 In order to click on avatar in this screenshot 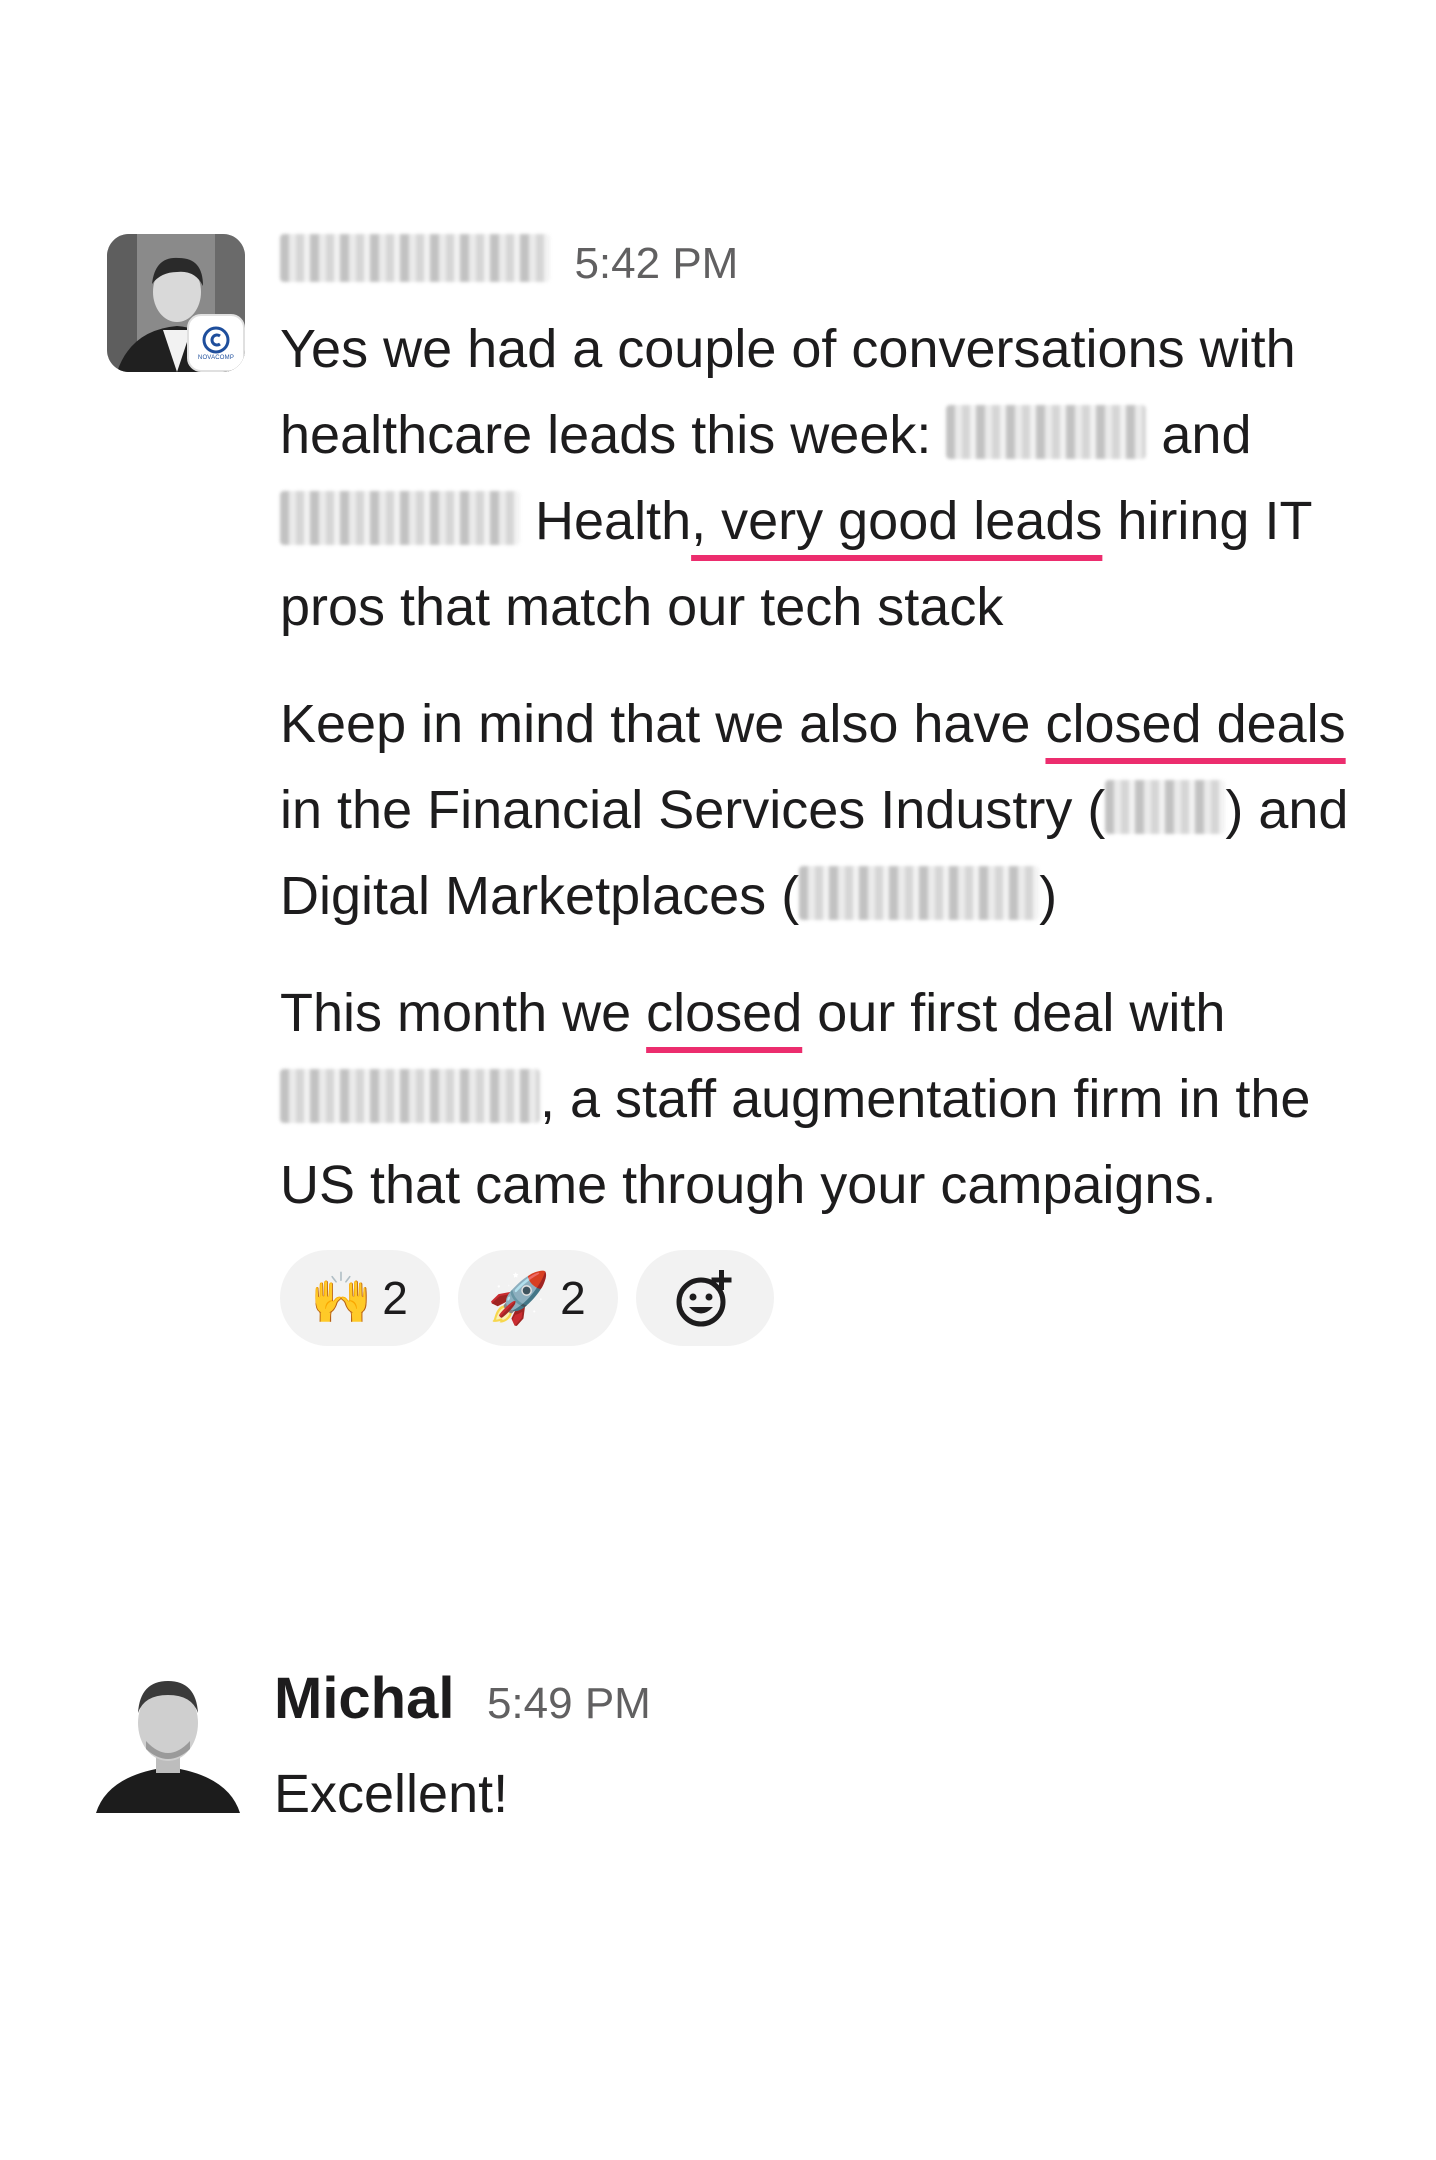, I will do `click(168, 1739)`.